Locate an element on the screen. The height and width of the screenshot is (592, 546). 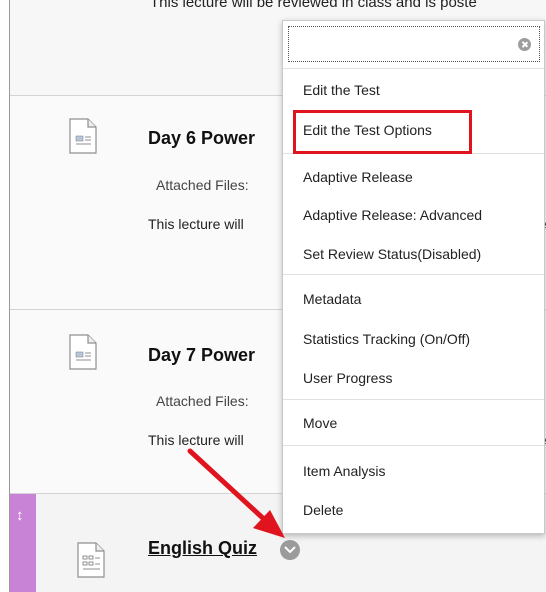
item-title-english-quiz: English Quiz is located at coordinates (202, 548).